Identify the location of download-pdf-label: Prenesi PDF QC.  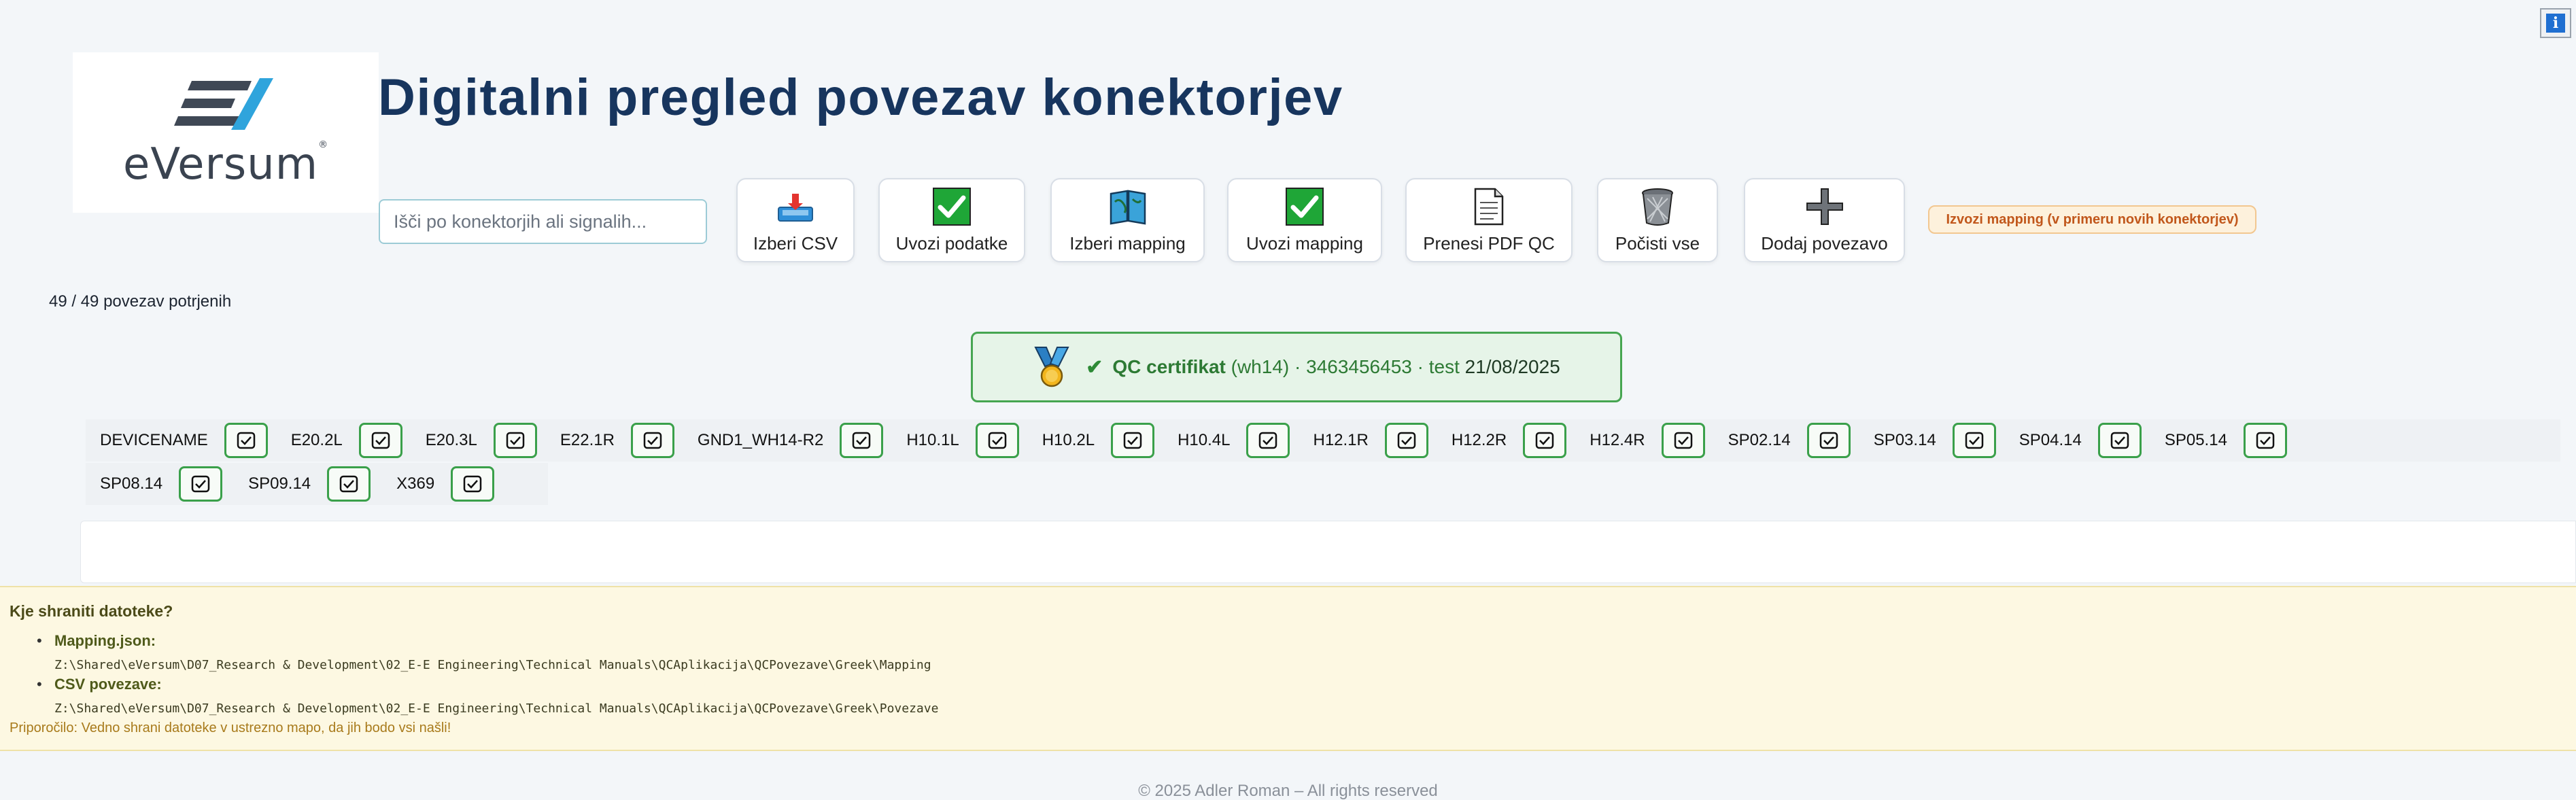
(1489, 243).